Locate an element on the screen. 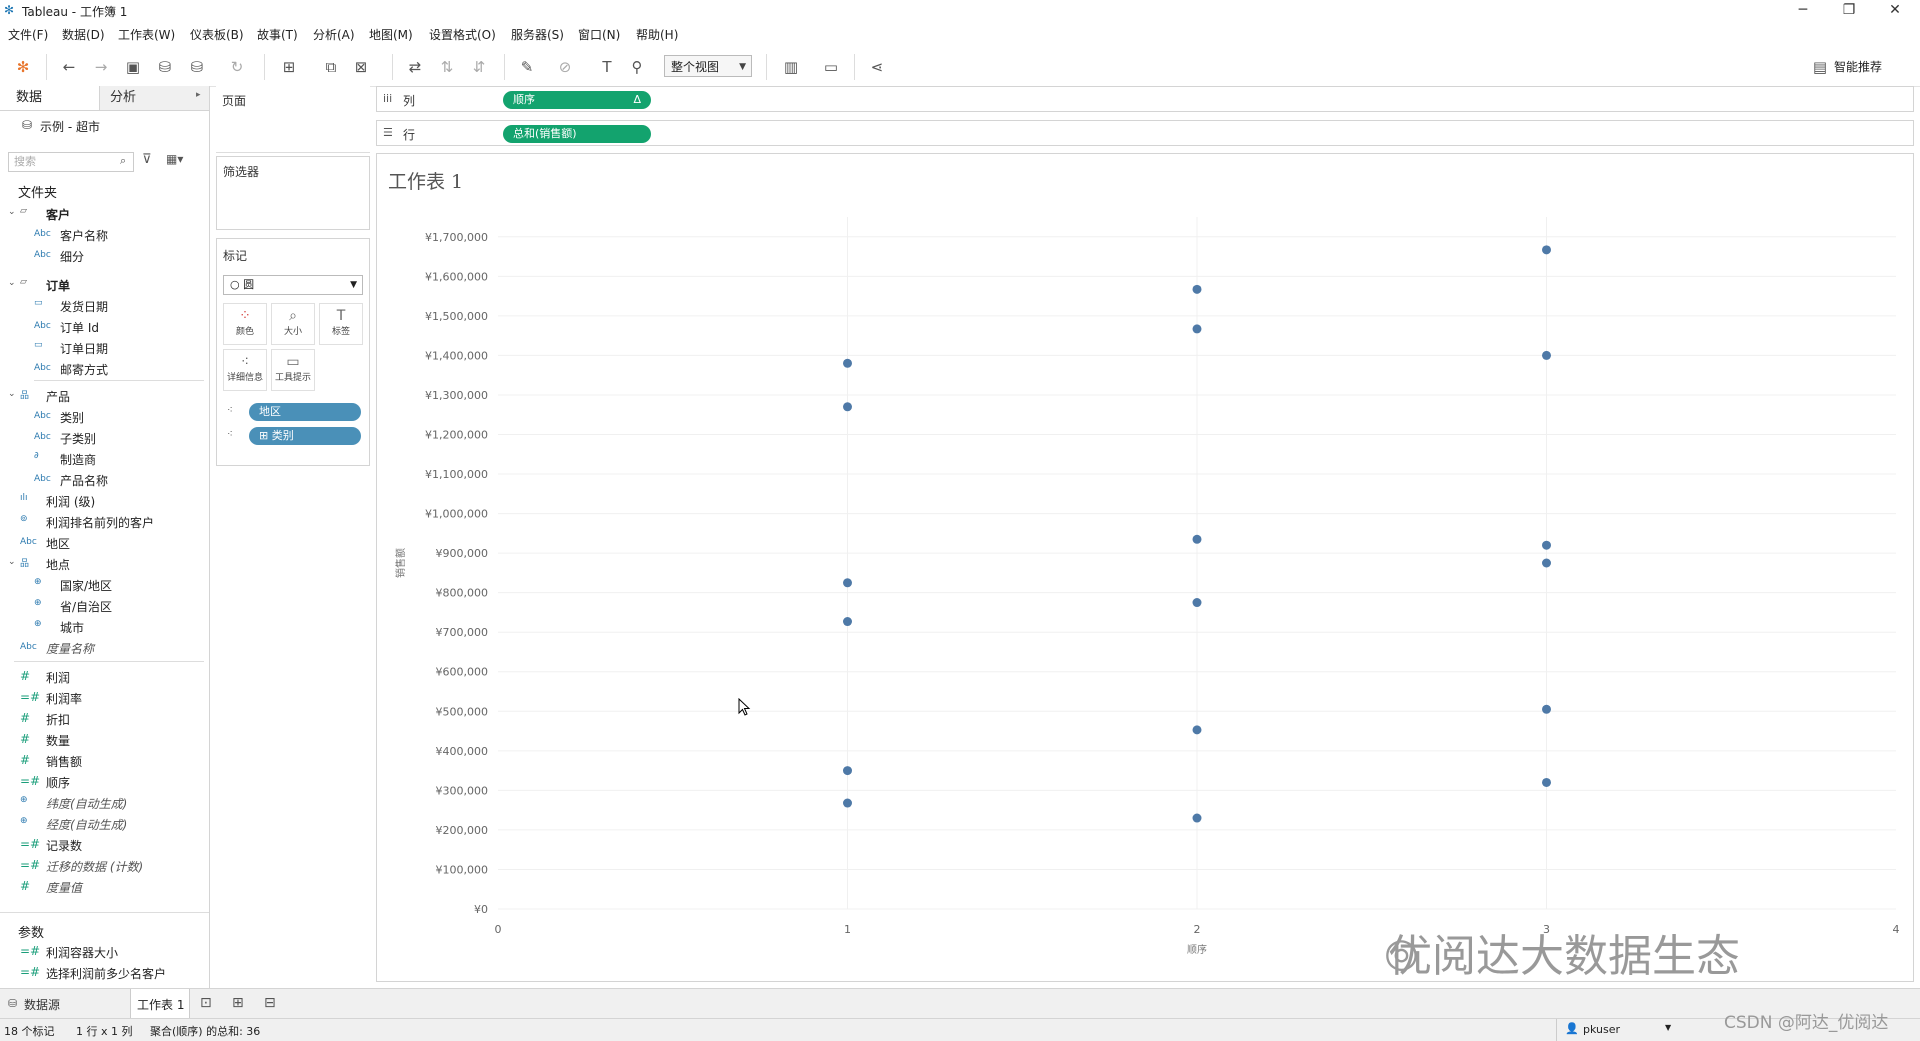 This screenshot has height=1041, width=1920. field-geo: ⊕ 城市 is located at coordinates (104, 627).